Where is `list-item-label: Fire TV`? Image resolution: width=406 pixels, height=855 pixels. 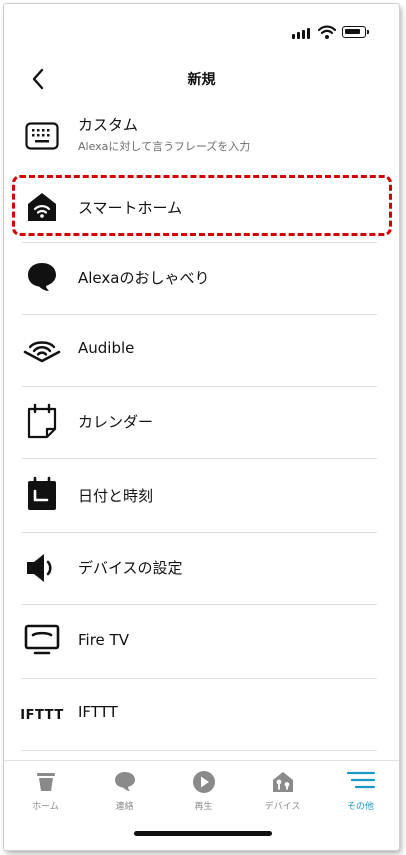 list-item-label: Fire TV is located at coordinates (103, 640).